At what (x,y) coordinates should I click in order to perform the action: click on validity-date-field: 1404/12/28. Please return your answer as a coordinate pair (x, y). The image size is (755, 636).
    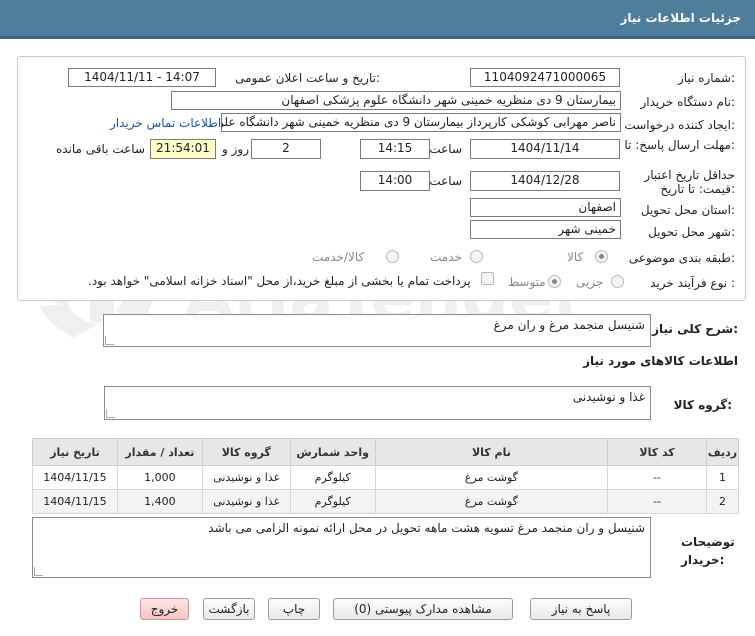
    Looking at the image, I should click on (545, 181).